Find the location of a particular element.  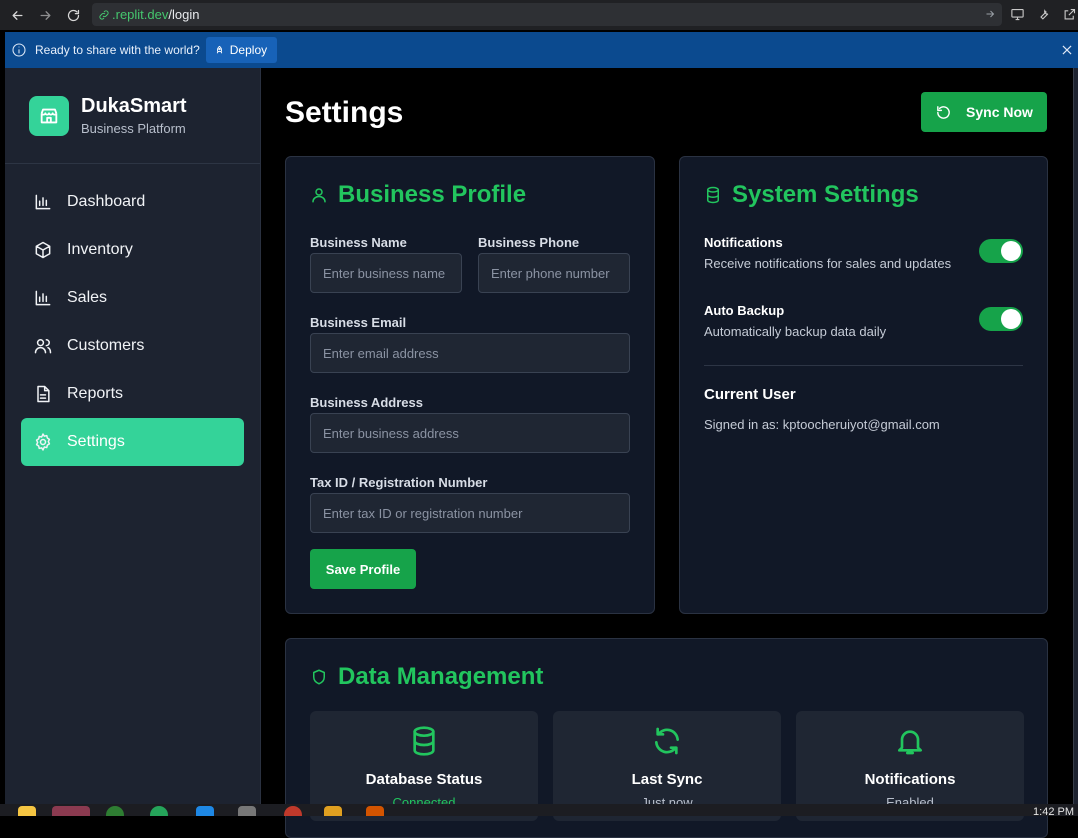

card-title-text: Data Management is located at coordinates (441, 676).